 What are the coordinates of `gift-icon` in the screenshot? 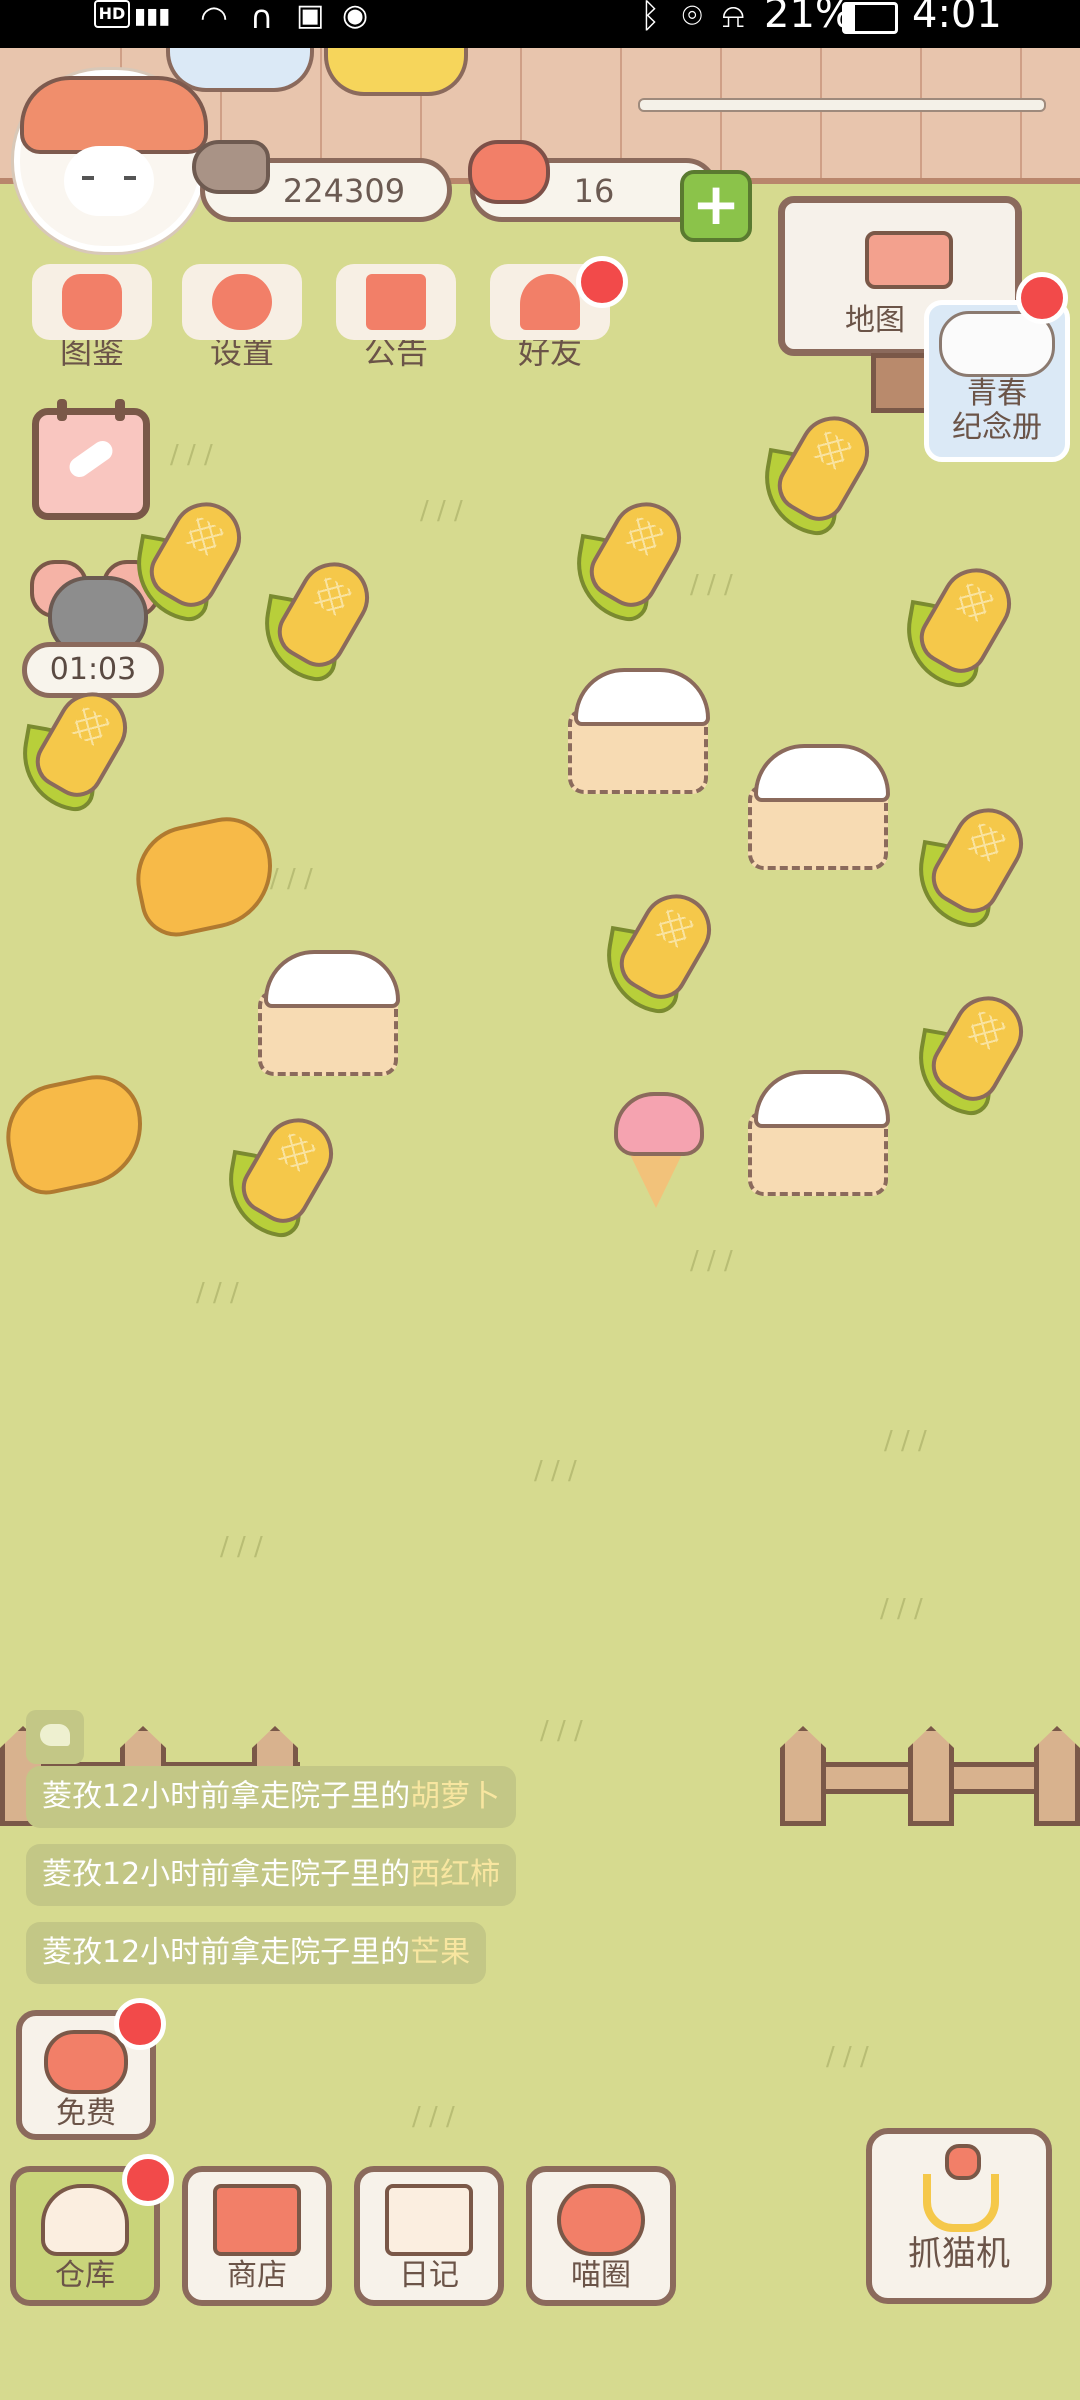 It's located at (396, 302).